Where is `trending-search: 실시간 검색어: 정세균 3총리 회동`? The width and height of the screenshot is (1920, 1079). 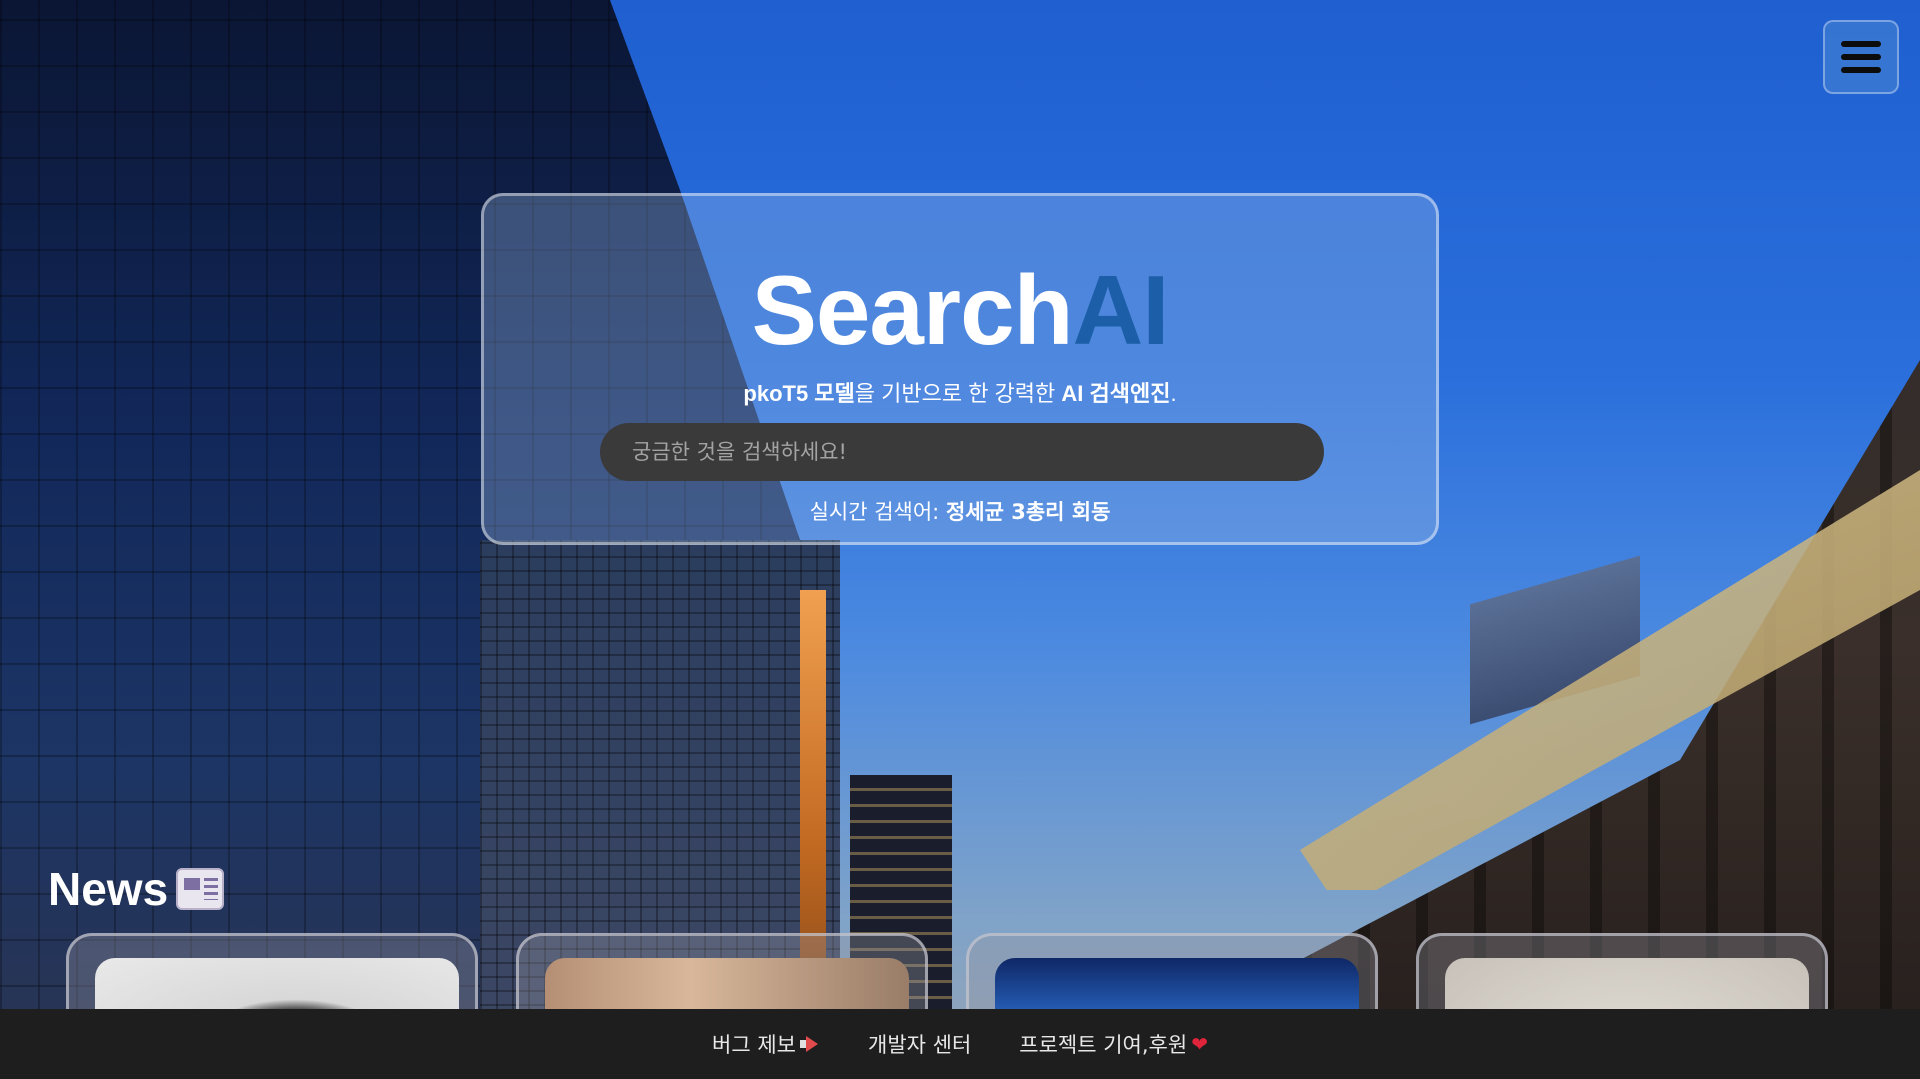
trending-search: 실시간 검색어: 정세균 3총리 회동 is located at coordinates (960, 511).